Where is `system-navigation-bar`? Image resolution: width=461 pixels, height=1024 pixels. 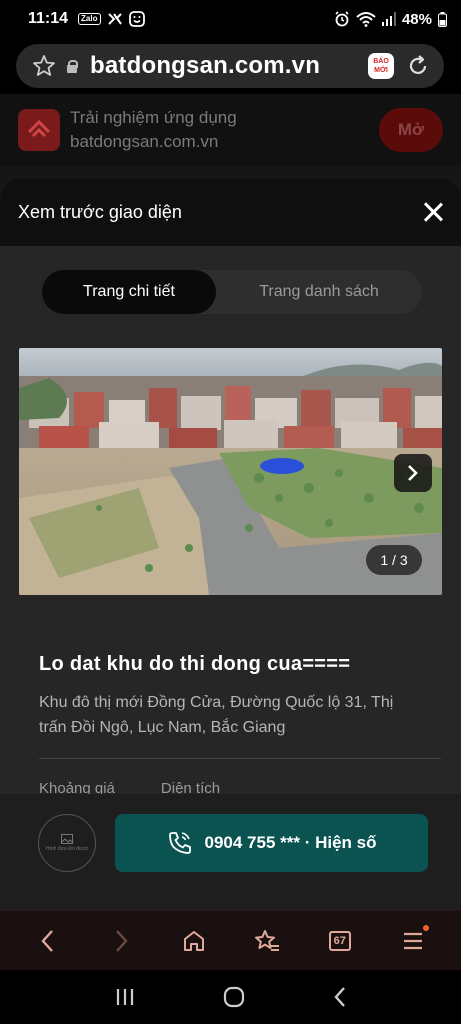
system-navigation-bar is located at coordinates (230, 997).